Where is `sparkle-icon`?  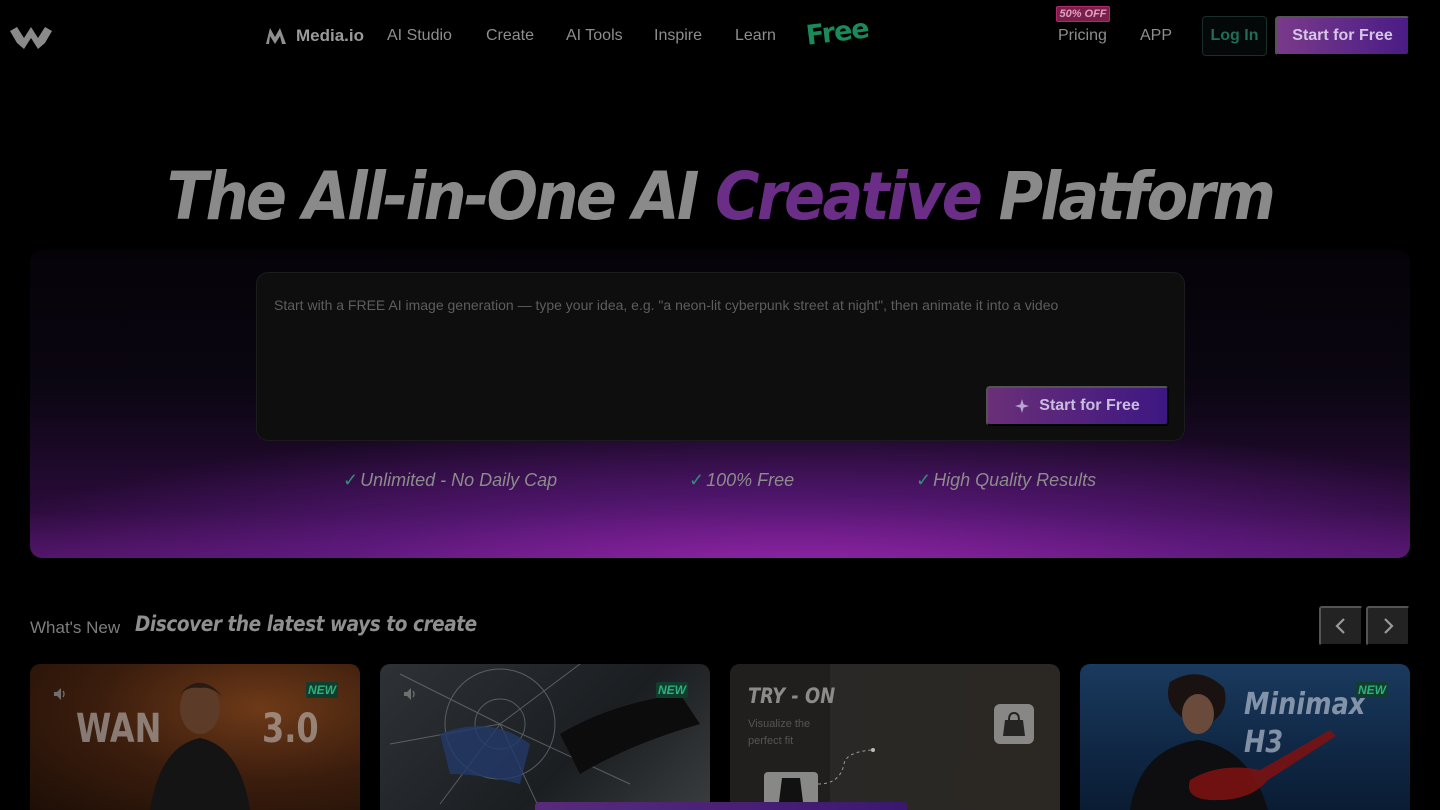 sparkle-icon is located at coordinates (1022, 406).